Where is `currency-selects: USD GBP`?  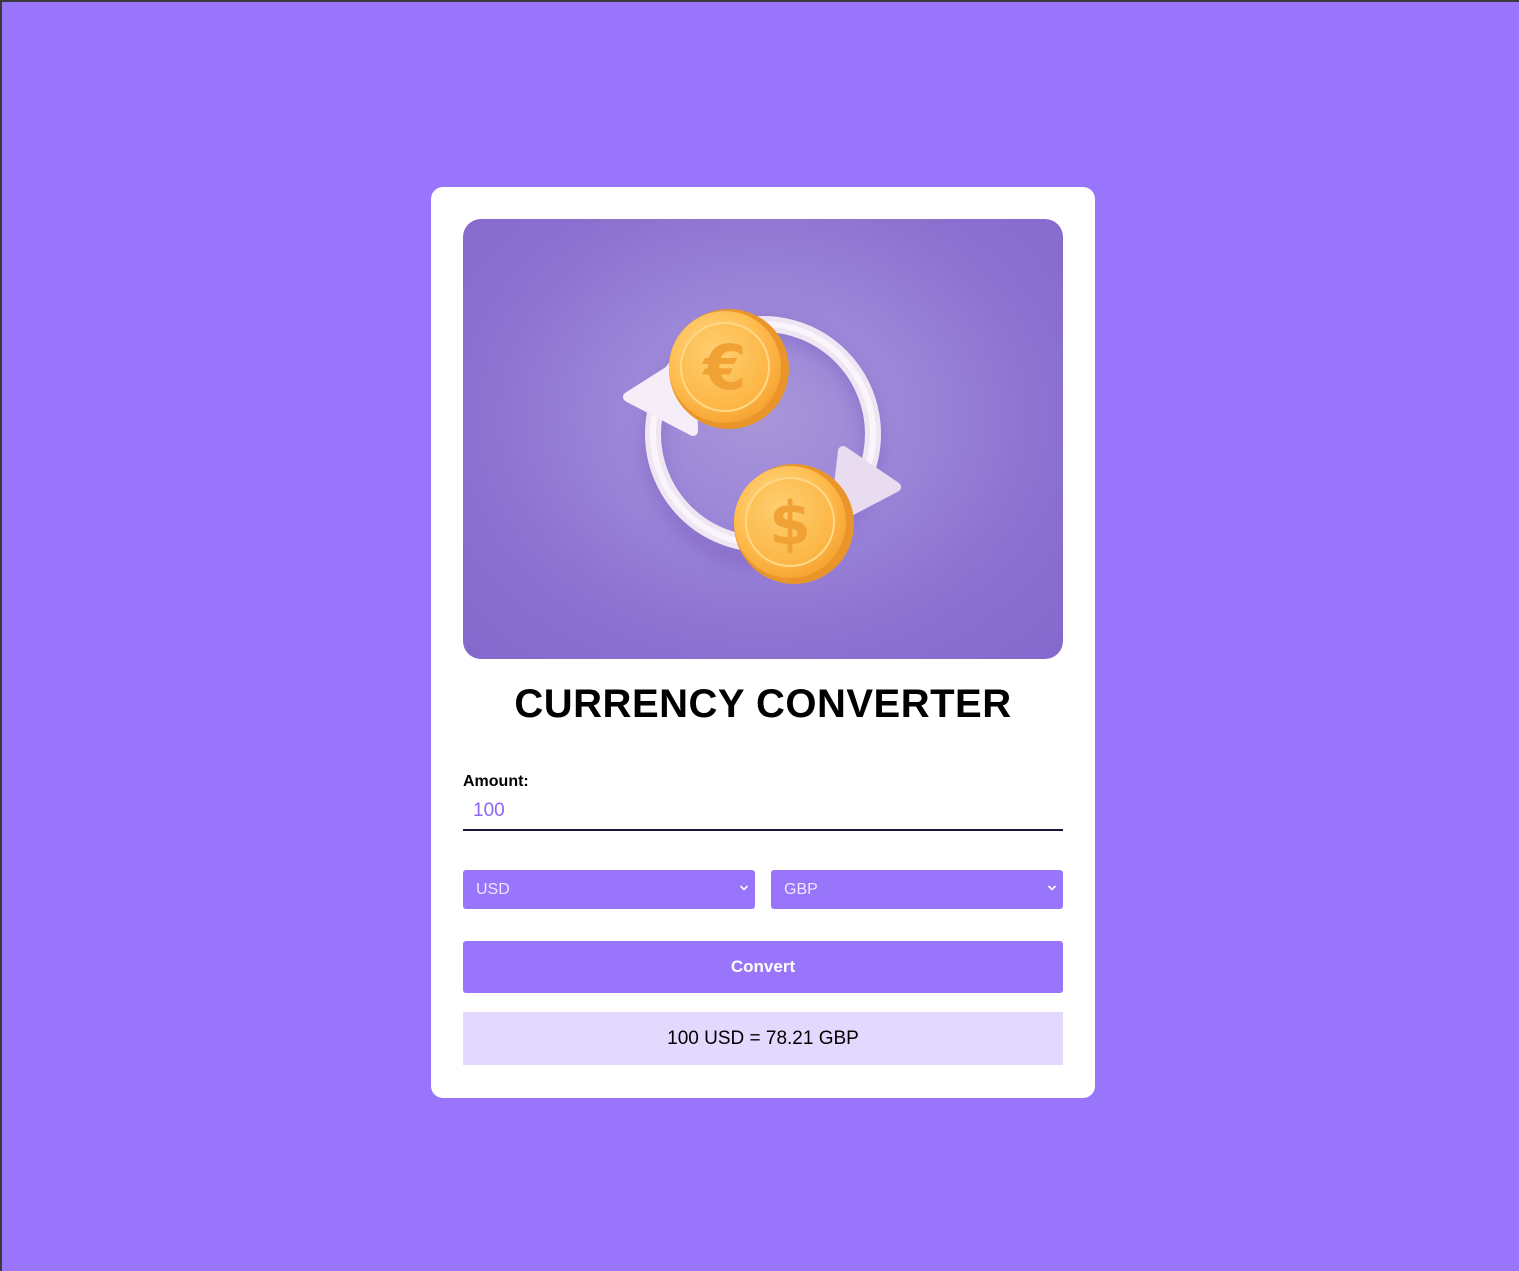
currency-selects: USD GBP is located at coordinates (763, 889).